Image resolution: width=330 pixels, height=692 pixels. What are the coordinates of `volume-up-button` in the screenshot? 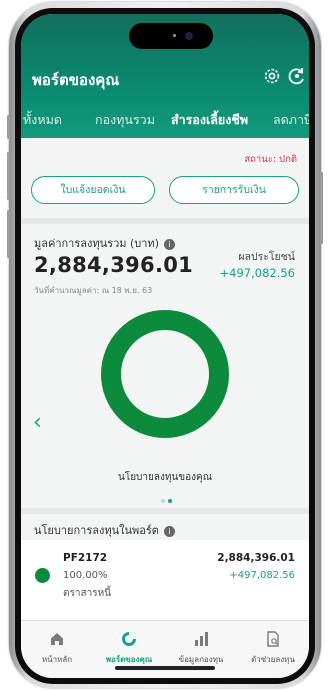 It's located at (8, 176).